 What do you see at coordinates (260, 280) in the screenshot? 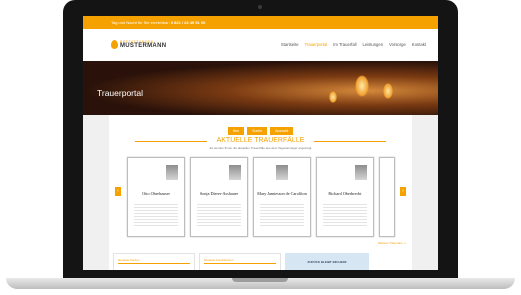
I see `laptop-notch` at bounding box center [260, 280].